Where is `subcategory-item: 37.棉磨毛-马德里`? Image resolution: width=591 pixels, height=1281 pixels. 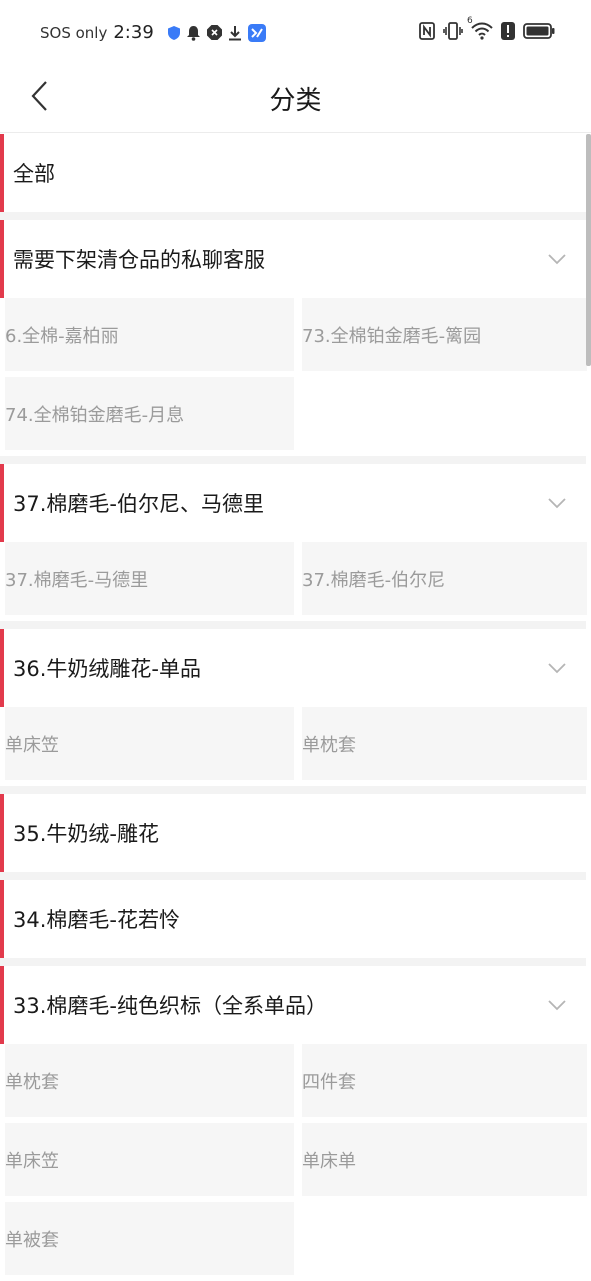
subcategory-item: 37.棉磨毛-马德里 is located at coordinates (149, 578).